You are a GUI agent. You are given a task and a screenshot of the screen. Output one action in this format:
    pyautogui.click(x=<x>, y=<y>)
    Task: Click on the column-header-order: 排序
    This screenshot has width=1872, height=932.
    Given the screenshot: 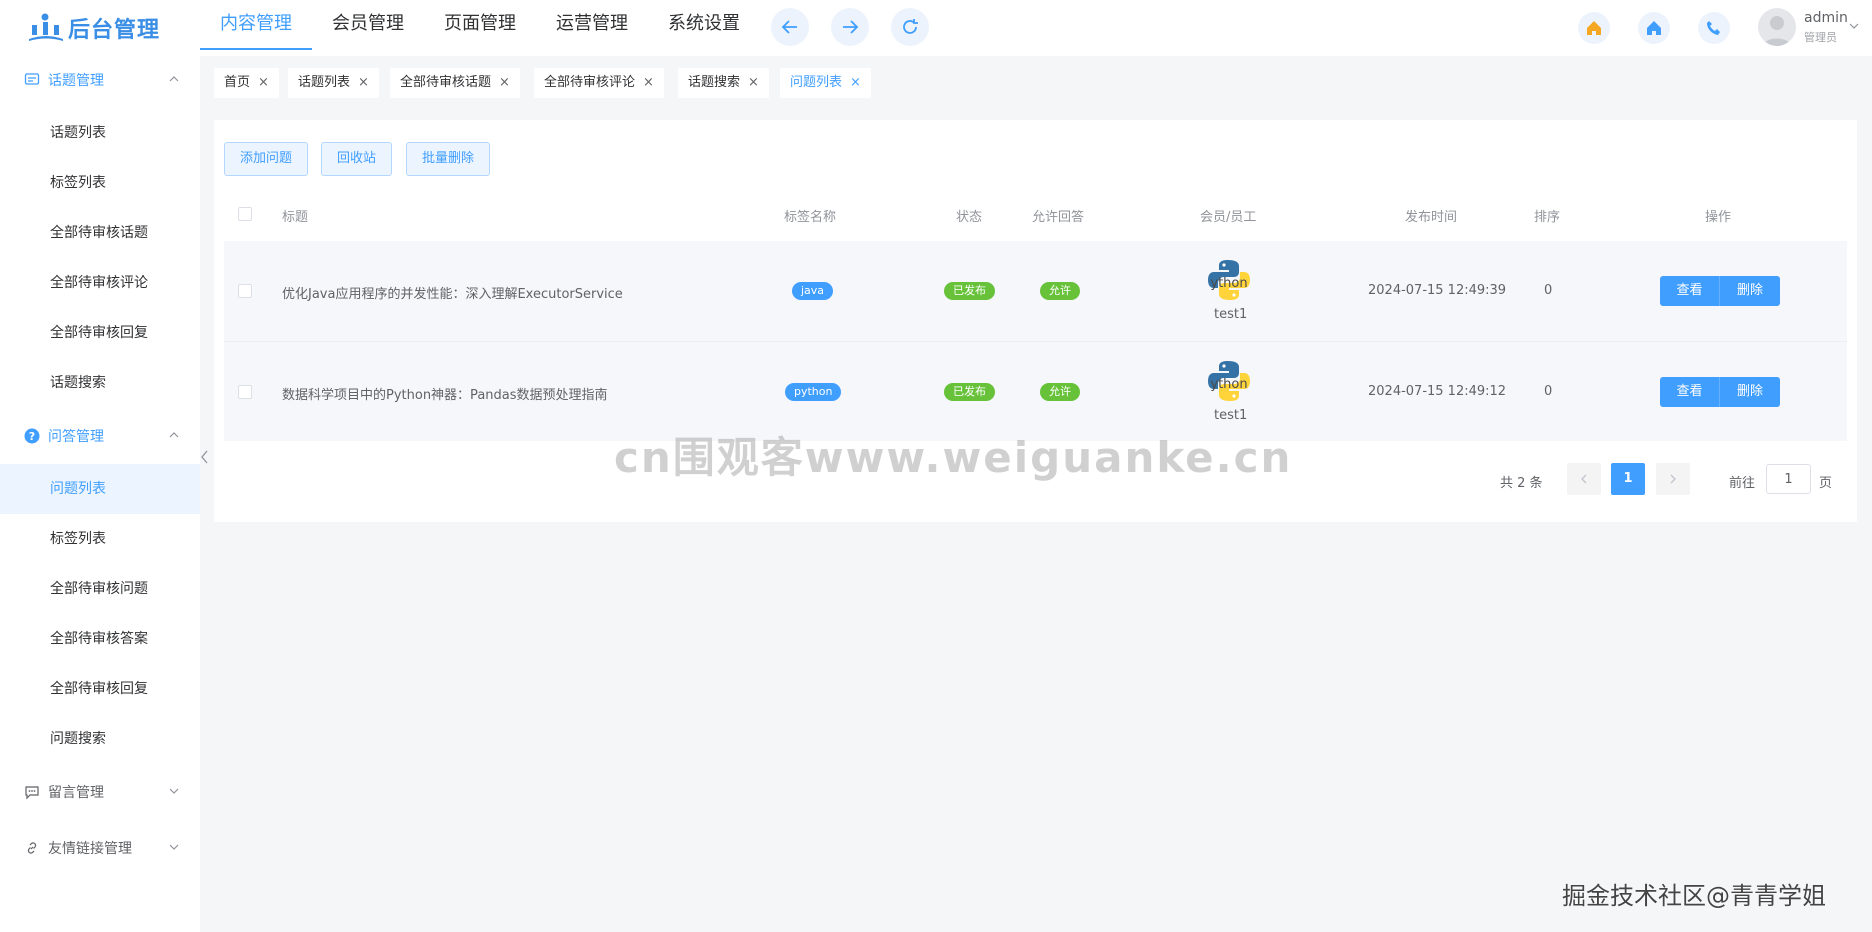 What is the action you would take?
    pyautogui.click(x=1547, y=217)
    